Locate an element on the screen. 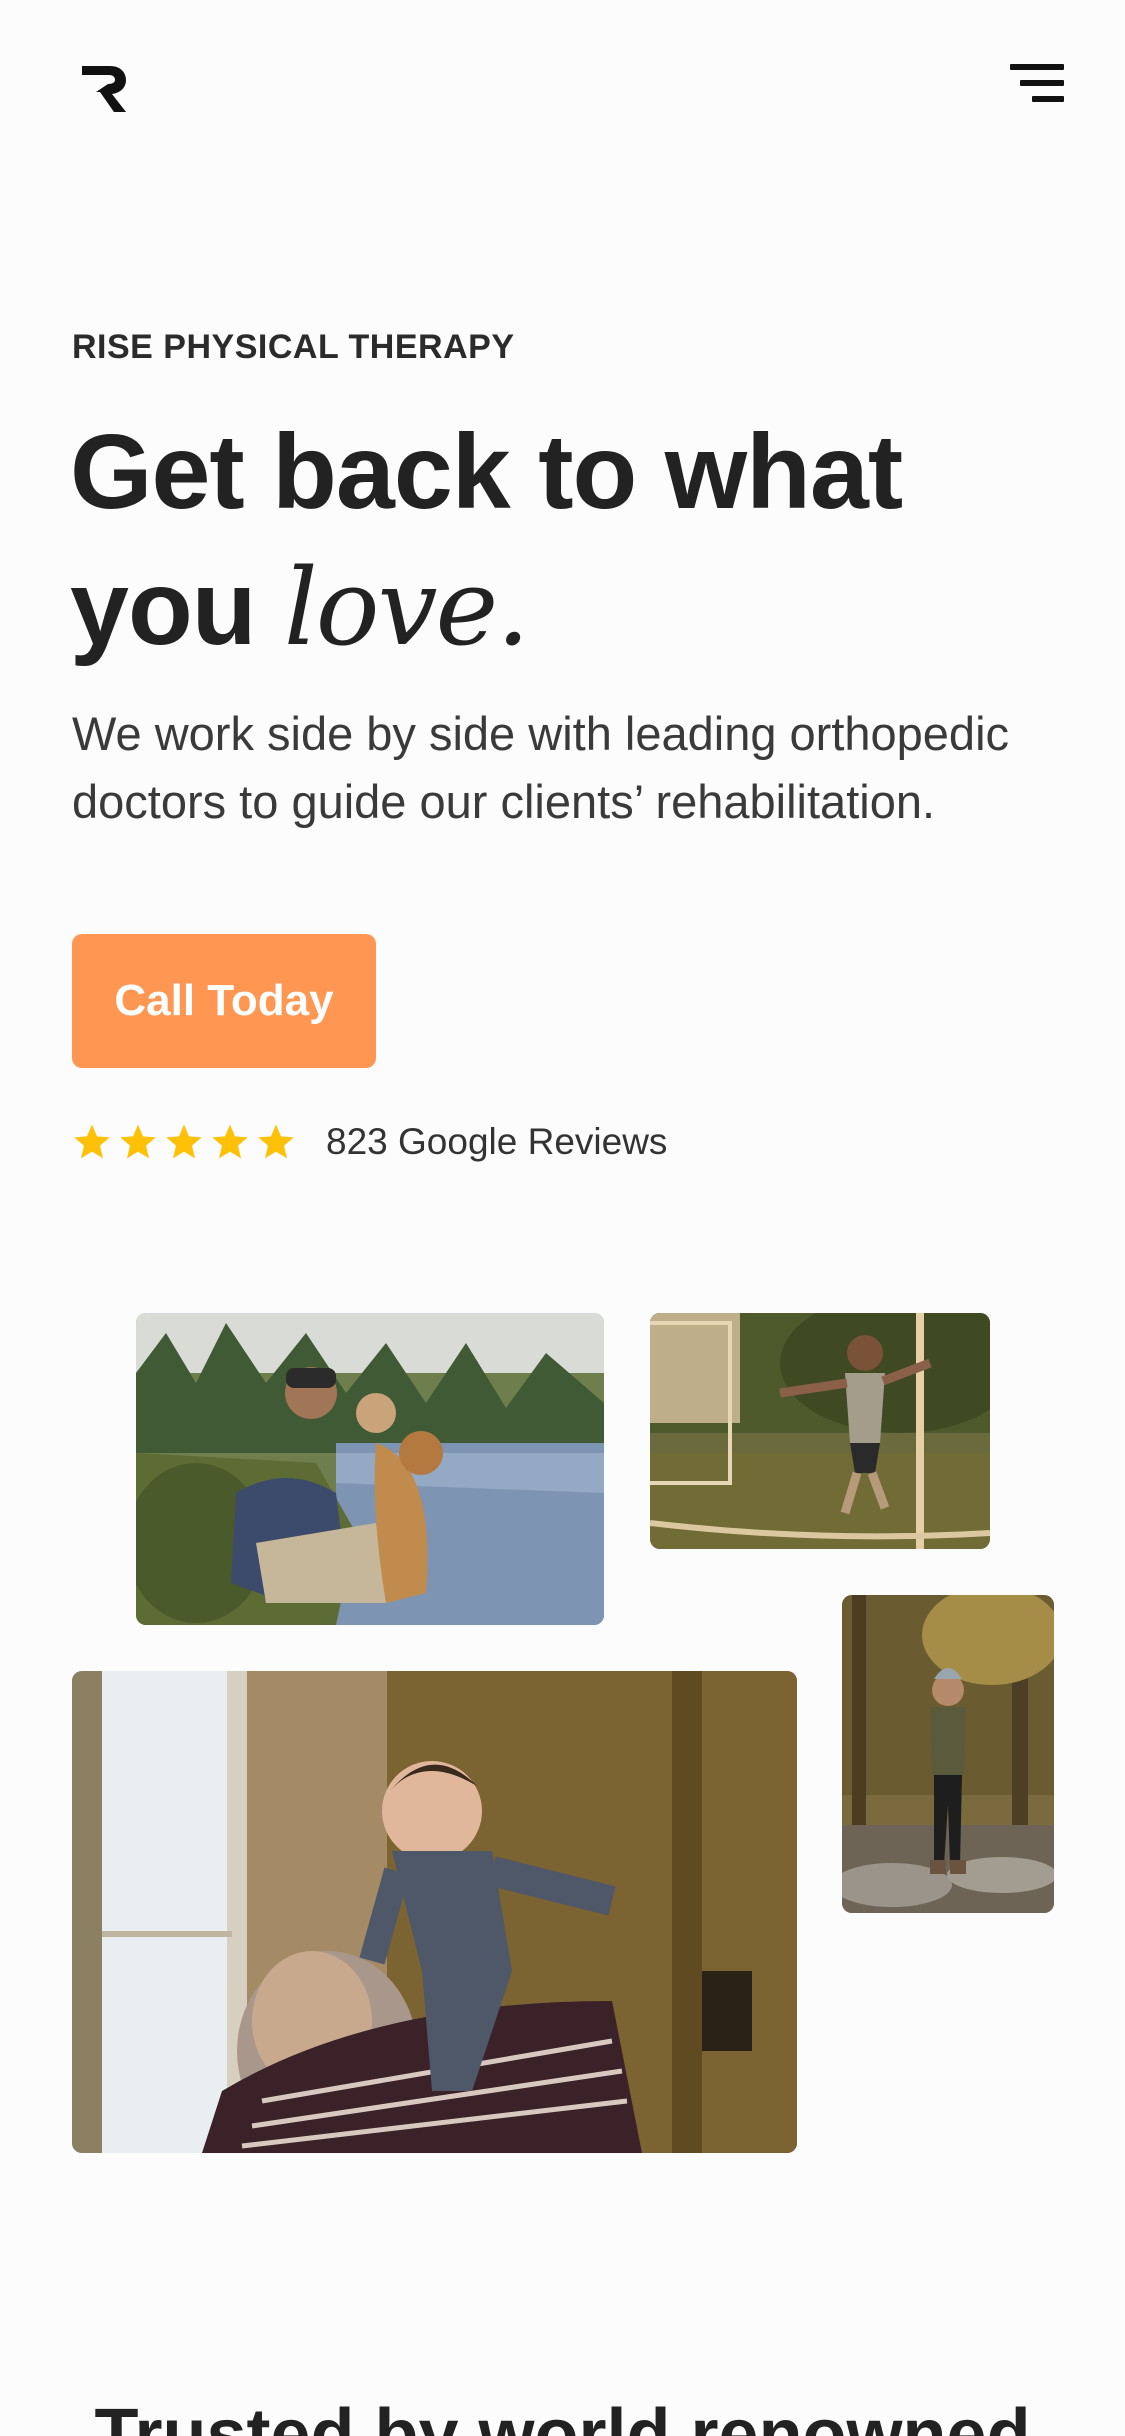  page-title: Get back to what you love. is located at coordinates (570, 540).